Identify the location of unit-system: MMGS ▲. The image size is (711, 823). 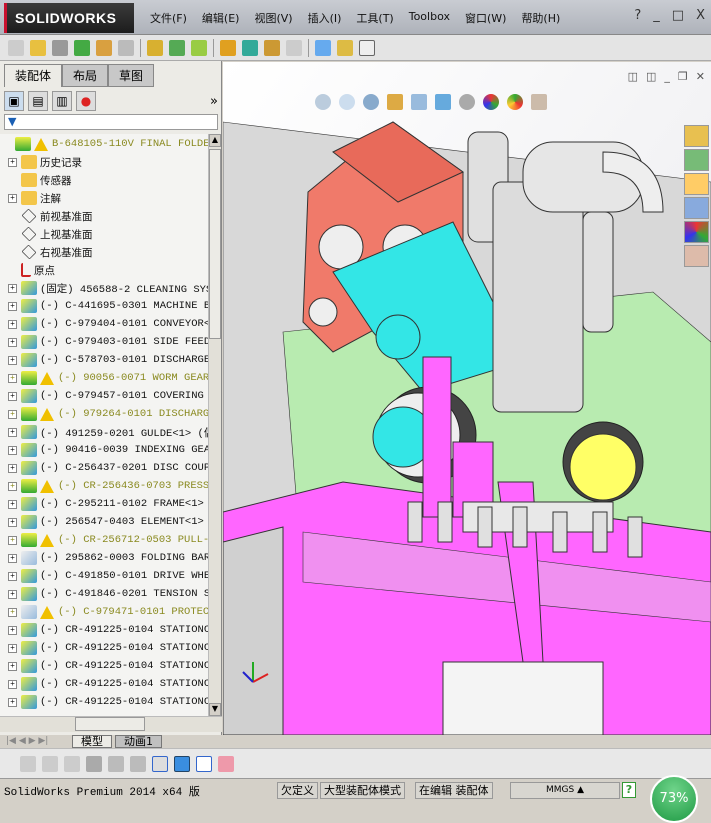
(565, 790).